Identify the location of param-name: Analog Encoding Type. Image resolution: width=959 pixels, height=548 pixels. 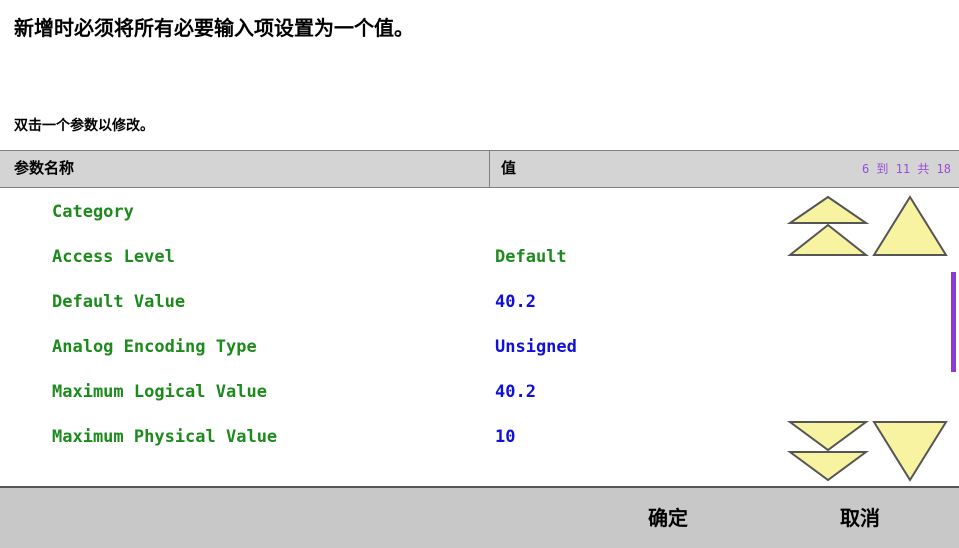
(154, 347).